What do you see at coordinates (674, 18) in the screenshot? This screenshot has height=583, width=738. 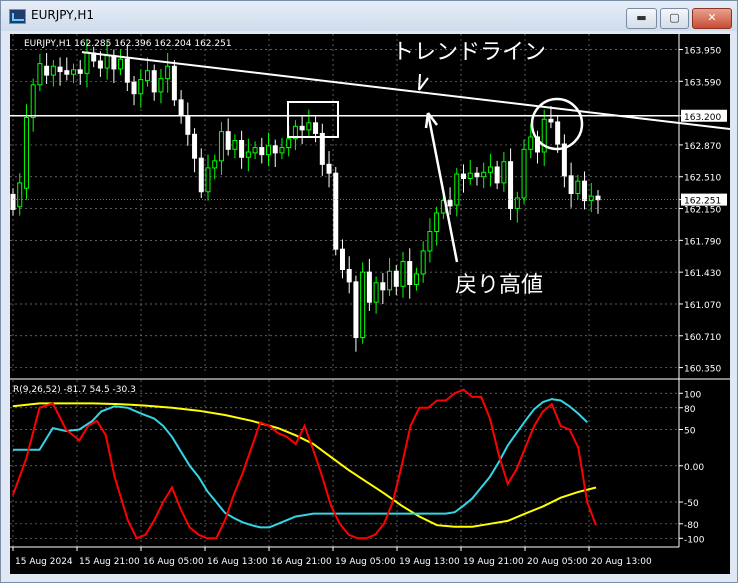 I see `maximize-button: ▢` at bounding box center [674, 18].